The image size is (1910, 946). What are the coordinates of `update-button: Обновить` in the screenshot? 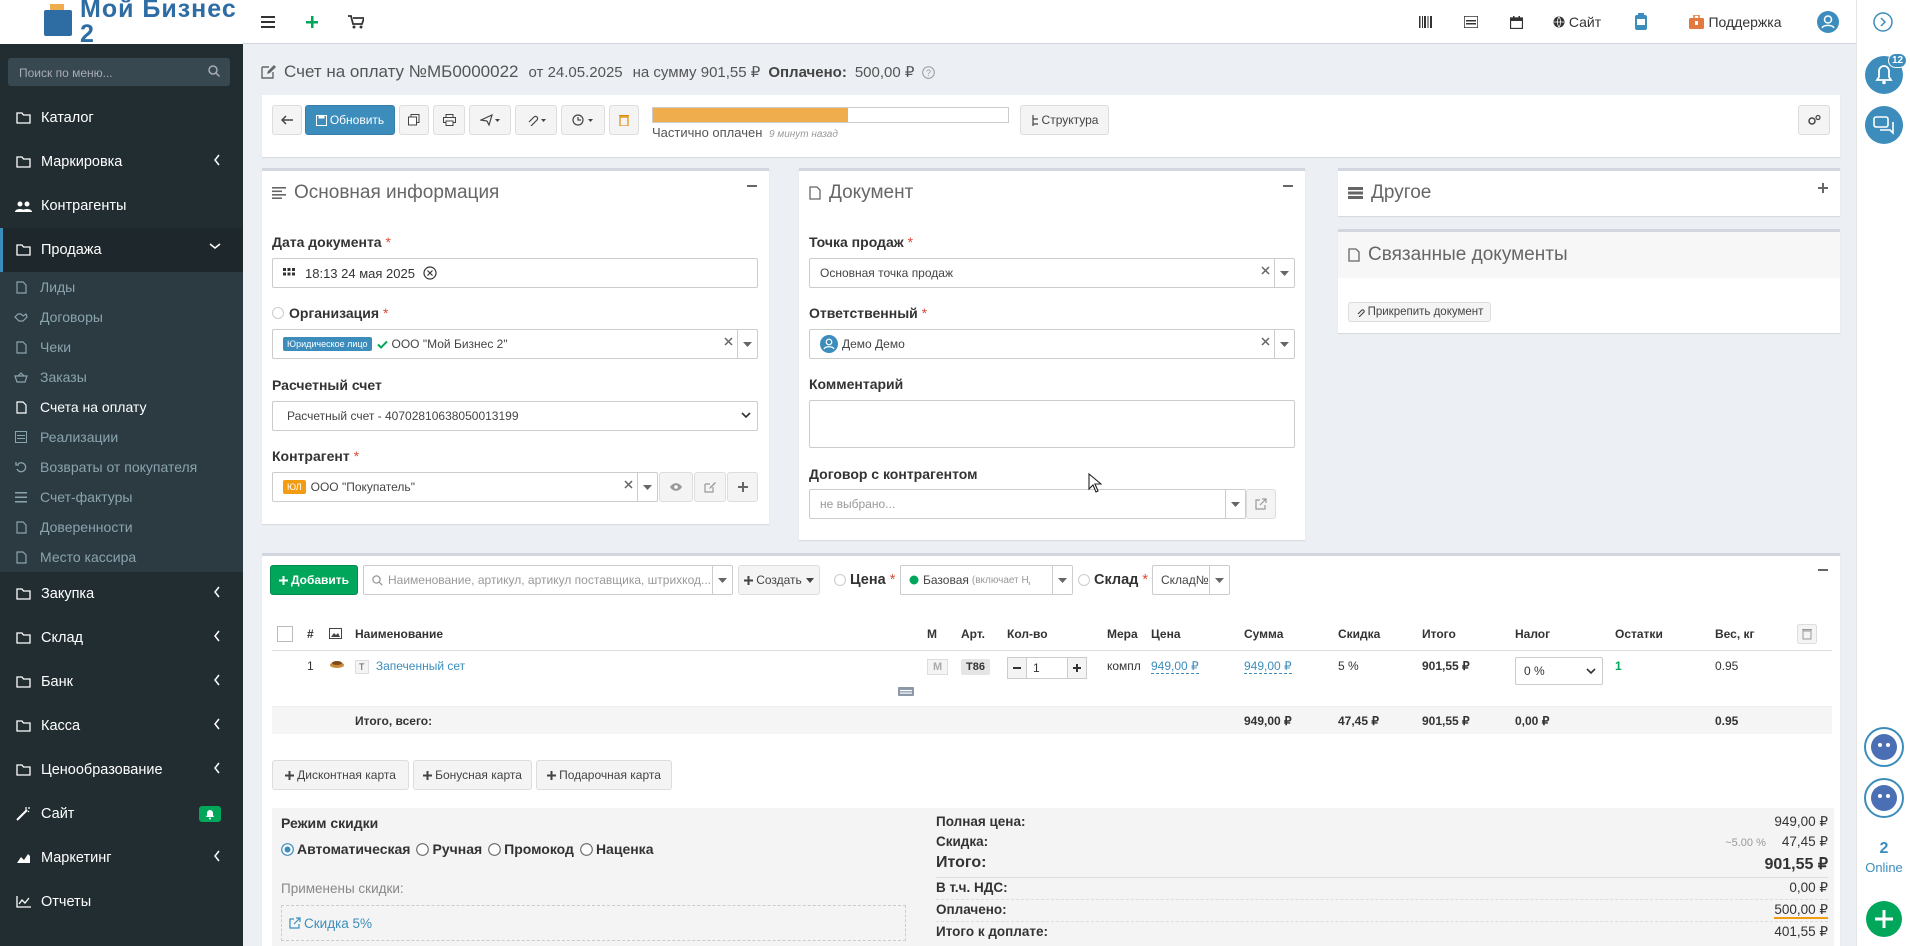 It's located at (350, 120).